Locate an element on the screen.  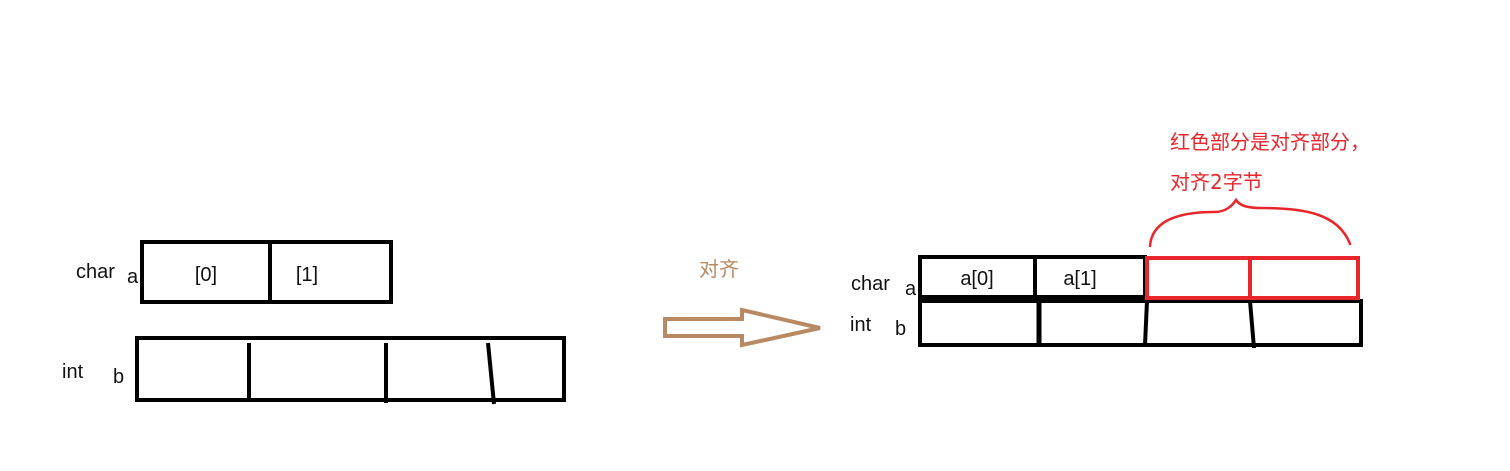
after-char-type-label: char is located at coordinates (870, 284).